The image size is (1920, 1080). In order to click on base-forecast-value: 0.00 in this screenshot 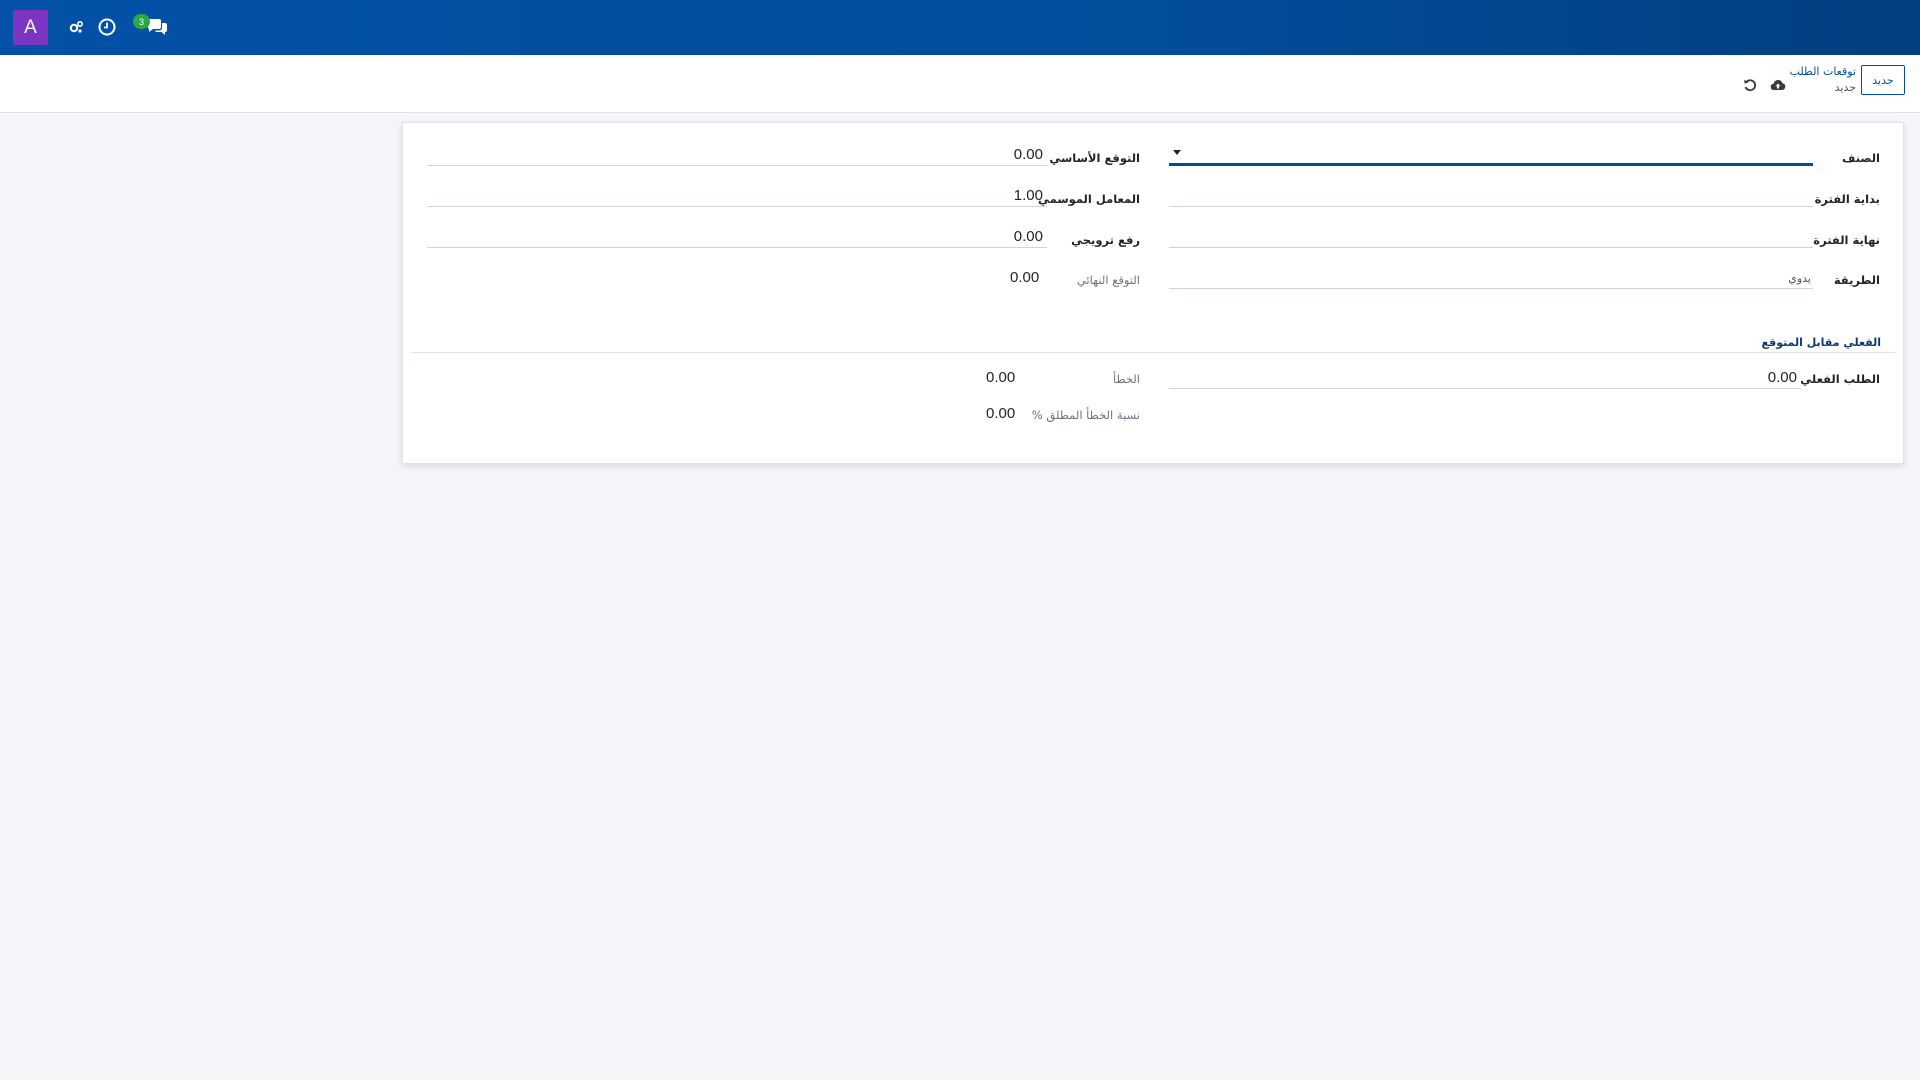, I will do `click(1028, 154)`.